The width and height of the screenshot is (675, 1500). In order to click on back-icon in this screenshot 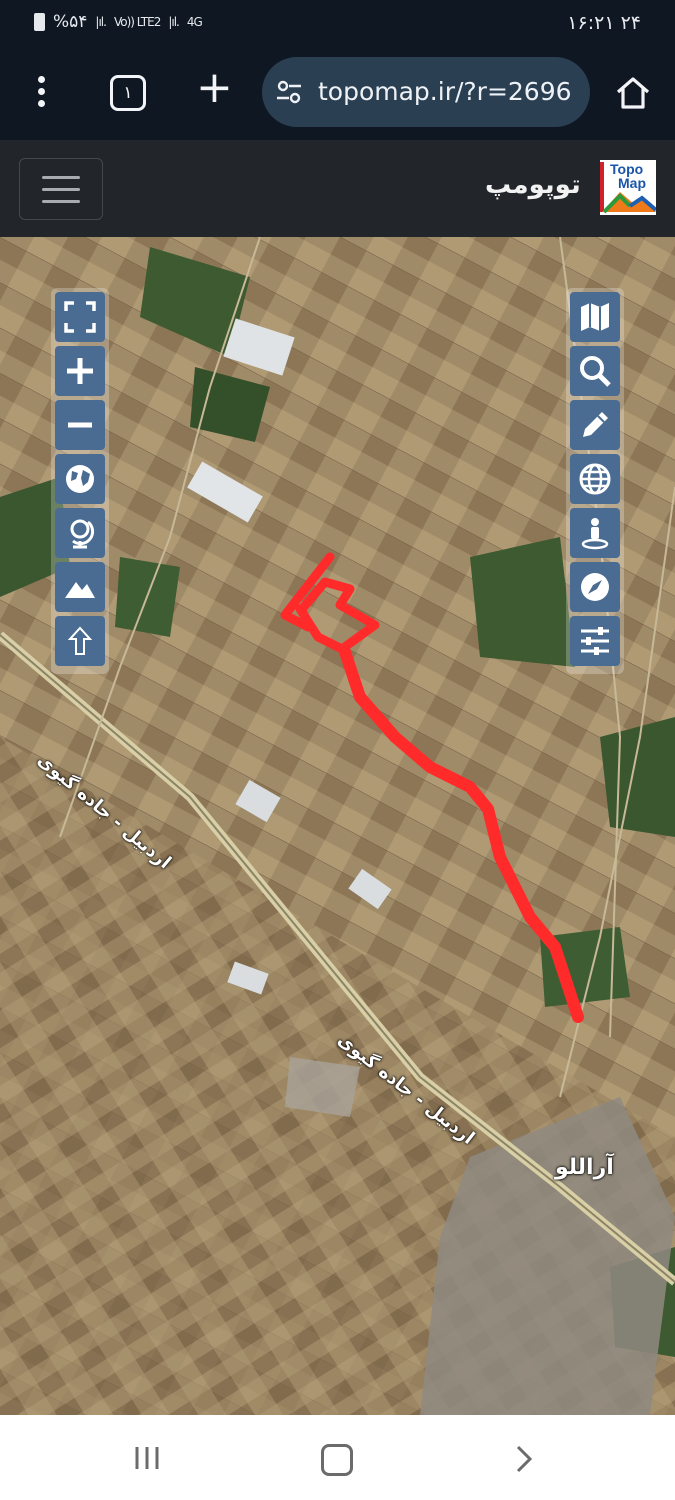, I will do `click(523, 1459)`.